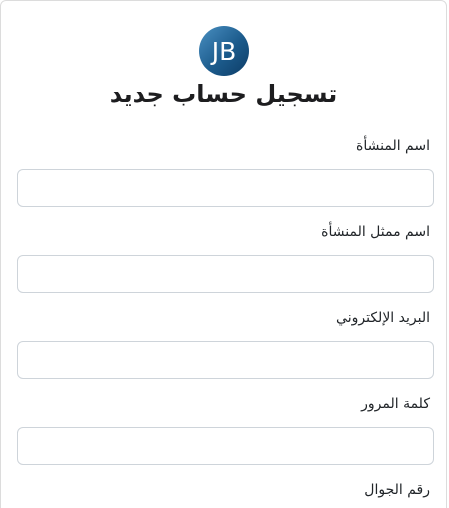 The image size is (449, 508). I want to click on email-input, so click(225, 360).